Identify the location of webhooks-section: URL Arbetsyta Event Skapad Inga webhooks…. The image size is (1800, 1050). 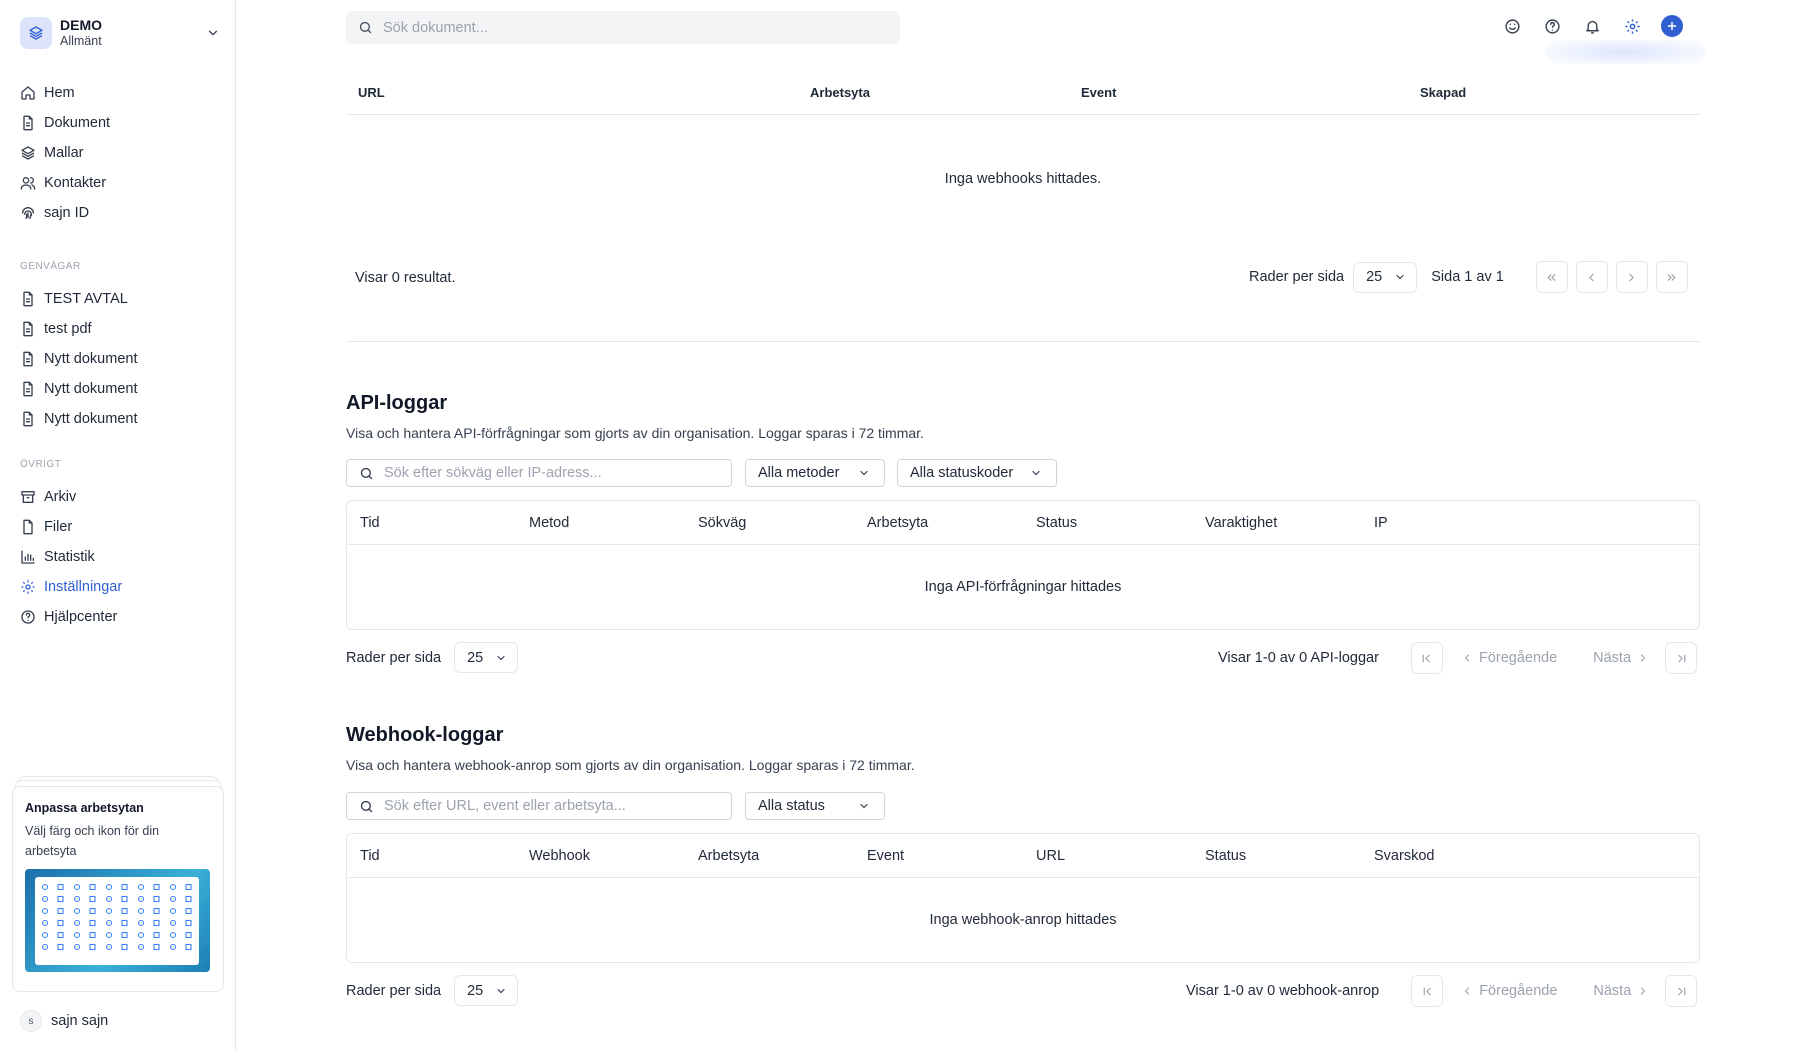
(1023, 157).